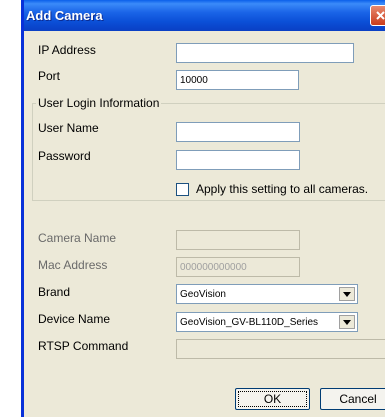 This screenshot has height=417, width=385. What do you see at coordinates (265, 53) in the screenshot?
I see `ip-address-input` at bounding box center [265, 53].